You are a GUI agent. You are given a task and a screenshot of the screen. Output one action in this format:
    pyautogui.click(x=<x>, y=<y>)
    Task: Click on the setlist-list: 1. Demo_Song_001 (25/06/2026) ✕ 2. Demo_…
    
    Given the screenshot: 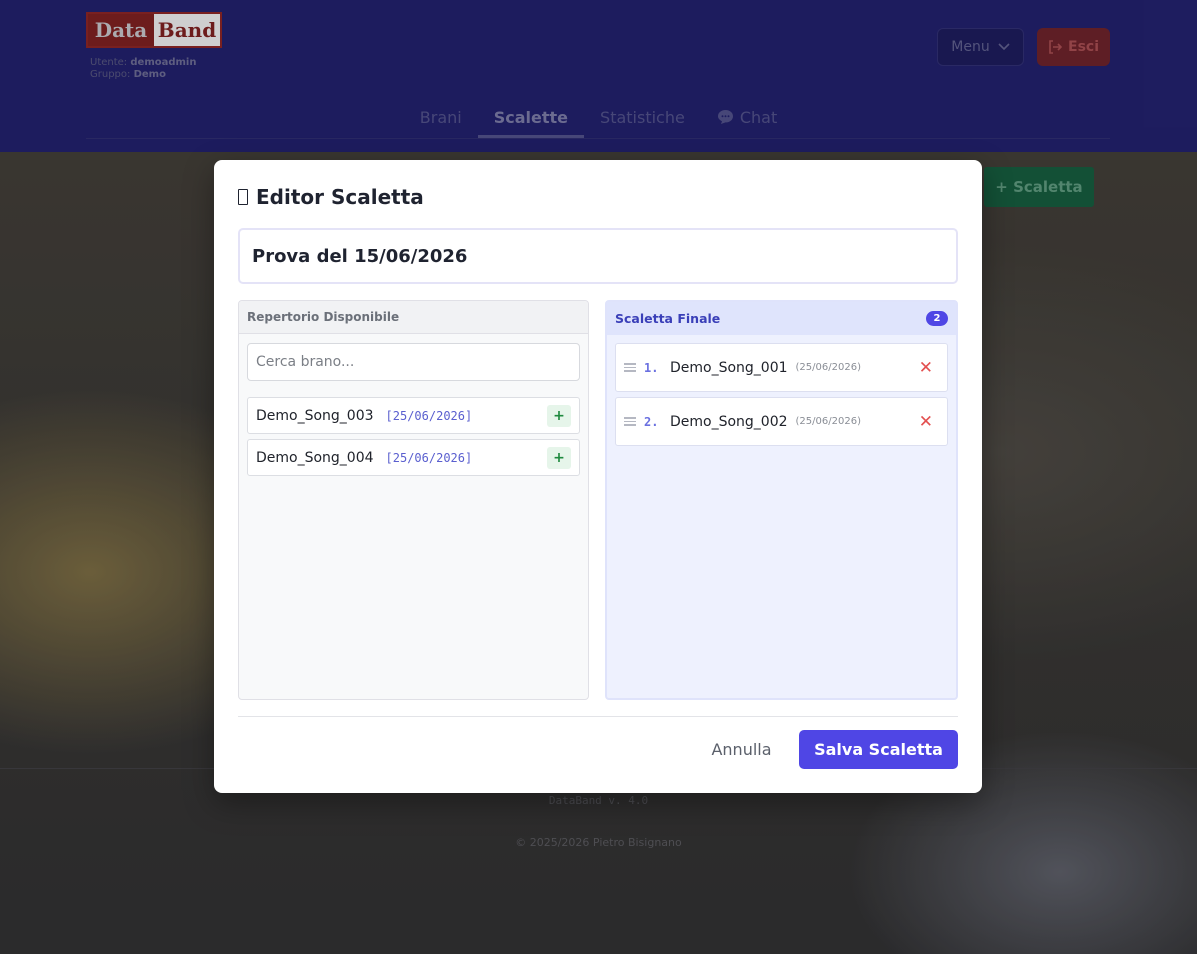 What is the action you would take?
    pyautogui.click(x=781, y=397)
    